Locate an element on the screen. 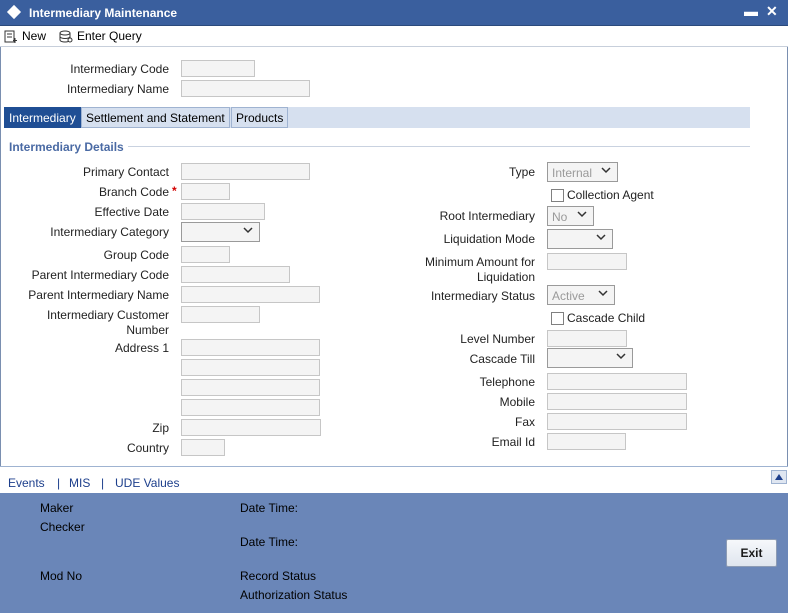  parent-intermediary-name-input is located at coordinates (250, 294).